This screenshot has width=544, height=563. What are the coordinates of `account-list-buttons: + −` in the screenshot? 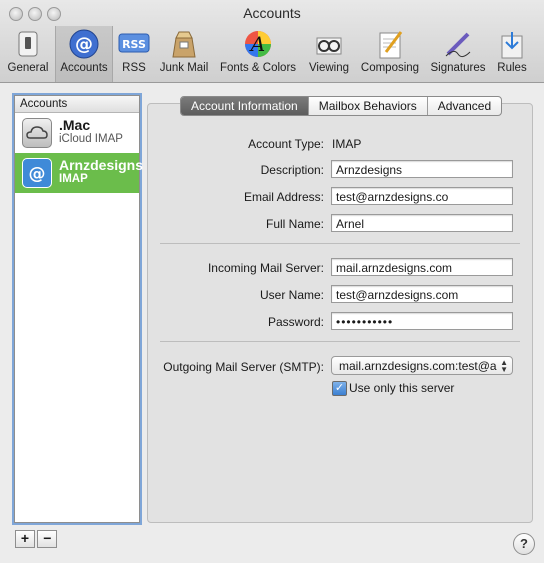 It's located at (36, 539).